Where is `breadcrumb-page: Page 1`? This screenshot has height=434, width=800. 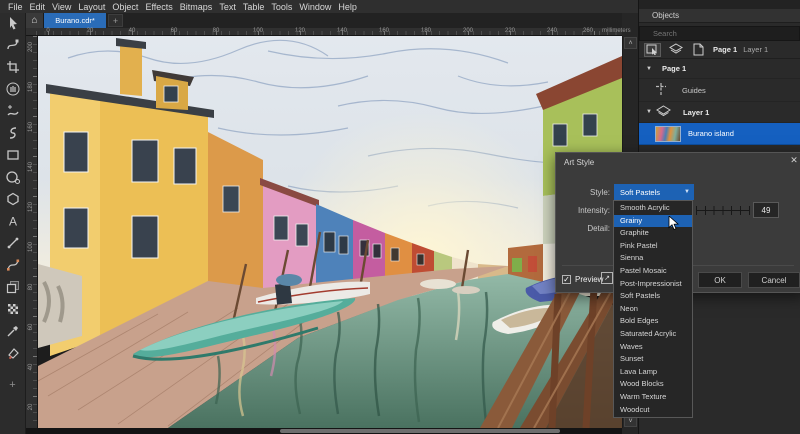 breadcrumb-page: Page 1 is located at coordinates (725, 49).